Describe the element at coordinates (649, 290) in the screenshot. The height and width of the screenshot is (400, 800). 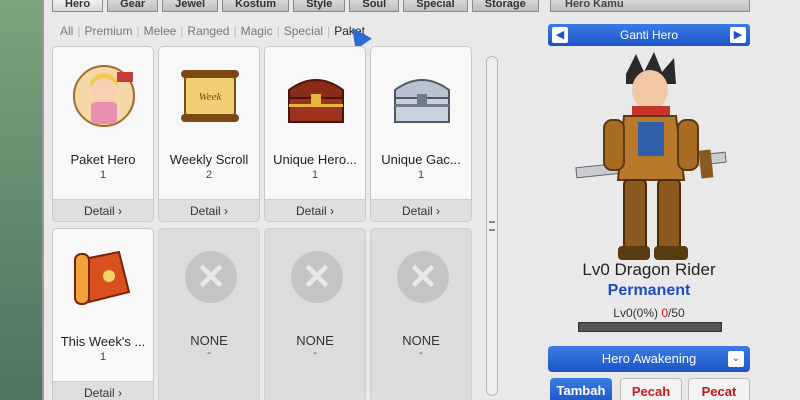
I see `hero-duration: Permanent` at that location.